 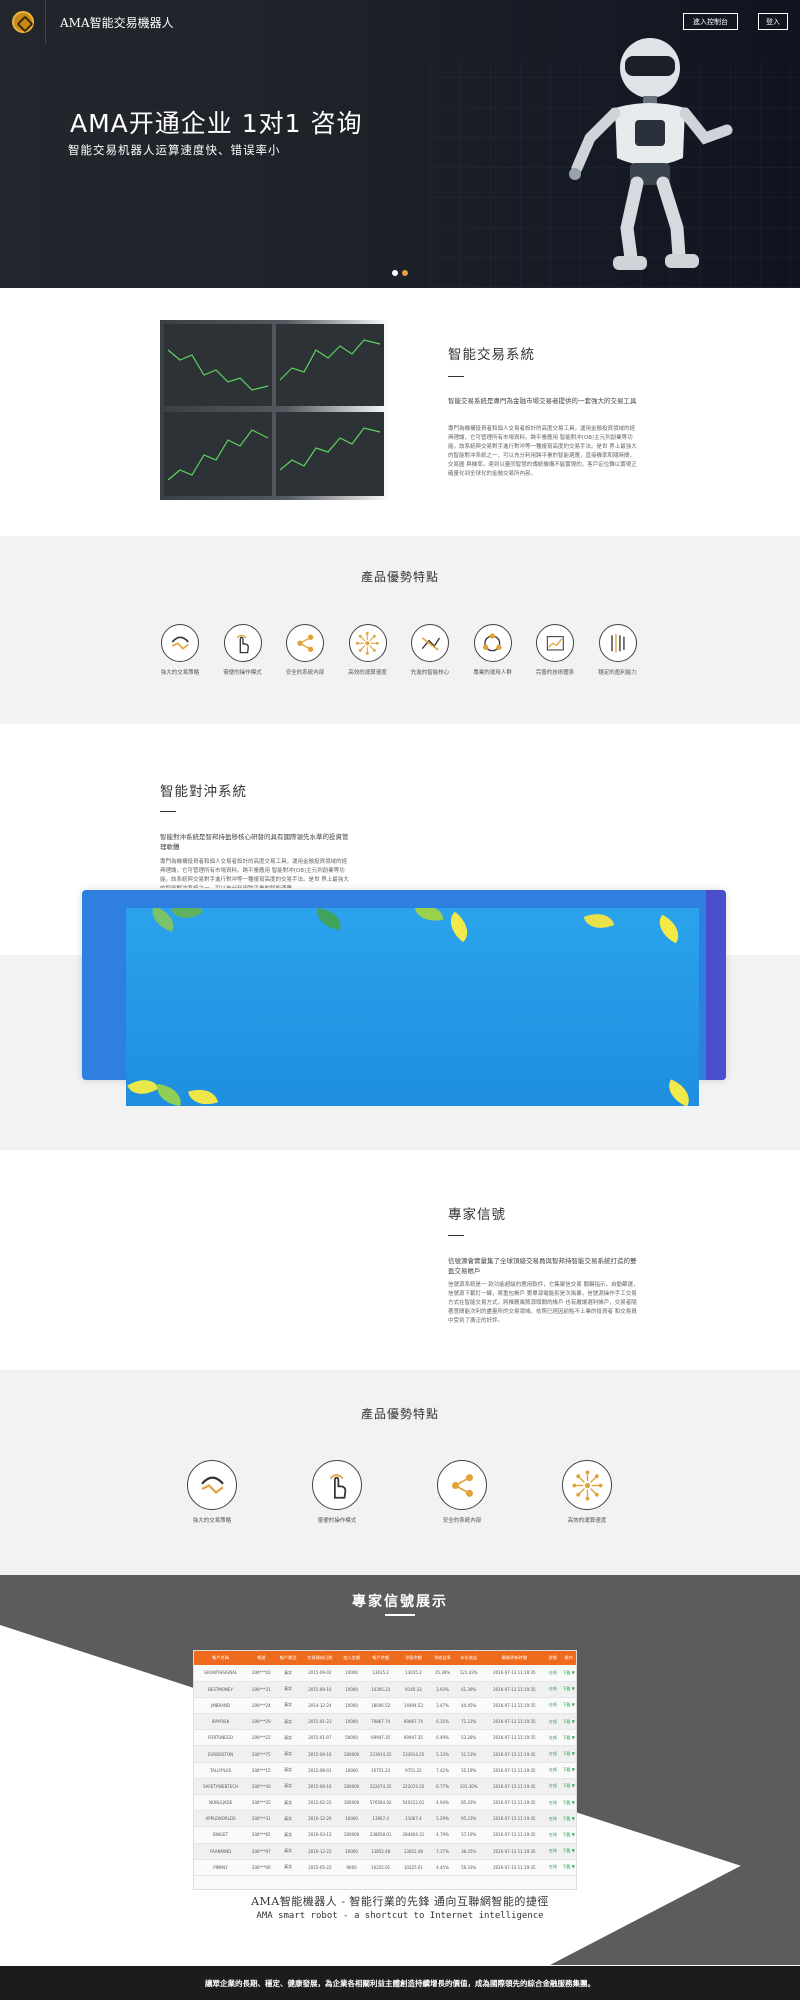 What do you see at coordinates (395, 273) in the screenshot?
I see `slider-dot` at bounding box center [395, 273].